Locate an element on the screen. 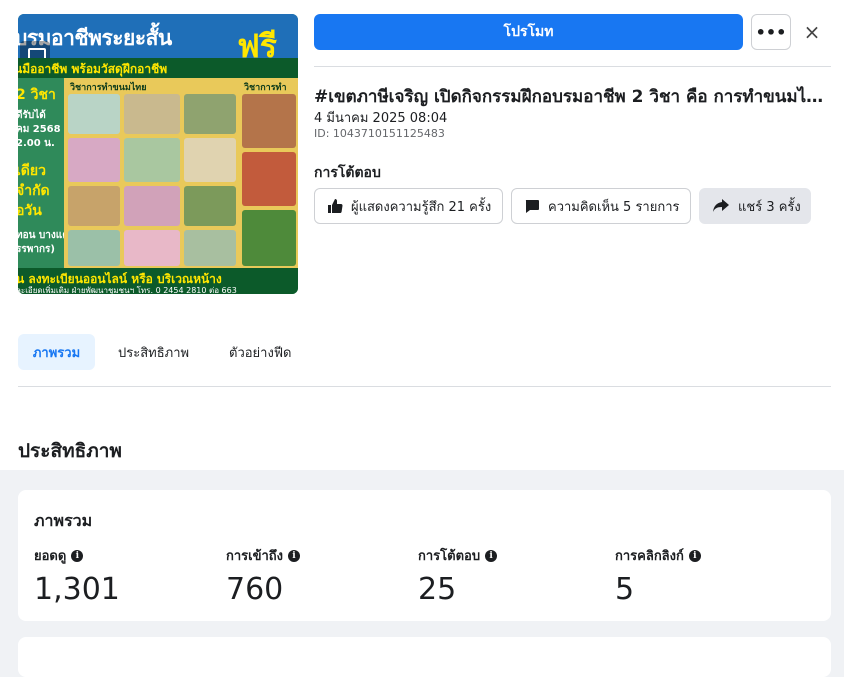  more-options-button: ••• is located at coordinates (771, 32).